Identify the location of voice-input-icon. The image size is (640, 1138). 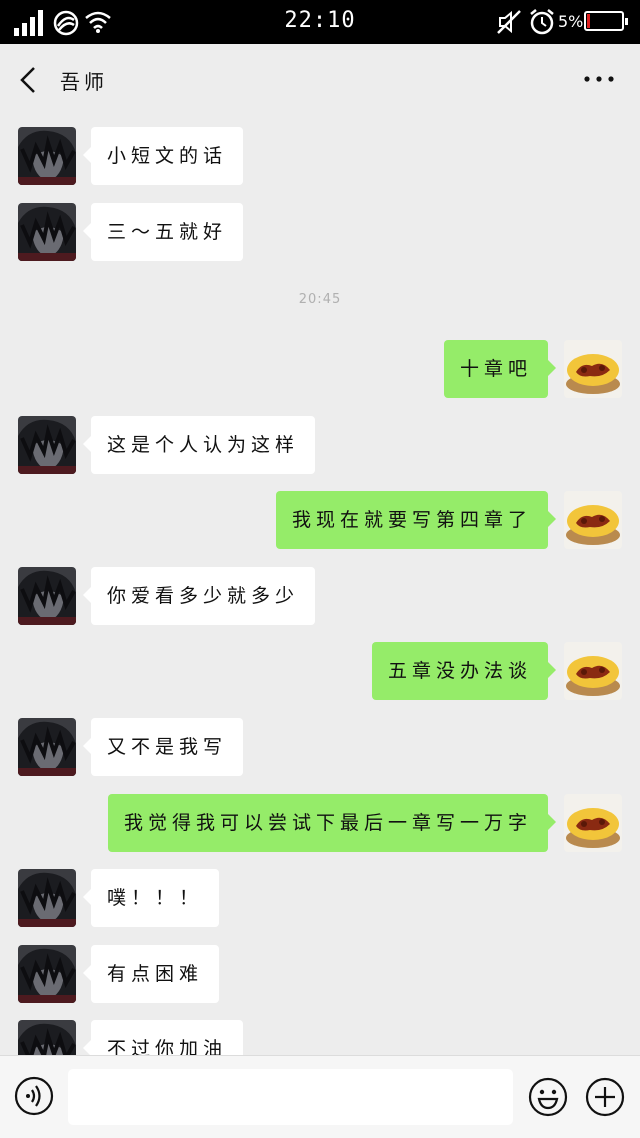
(34, 1096).